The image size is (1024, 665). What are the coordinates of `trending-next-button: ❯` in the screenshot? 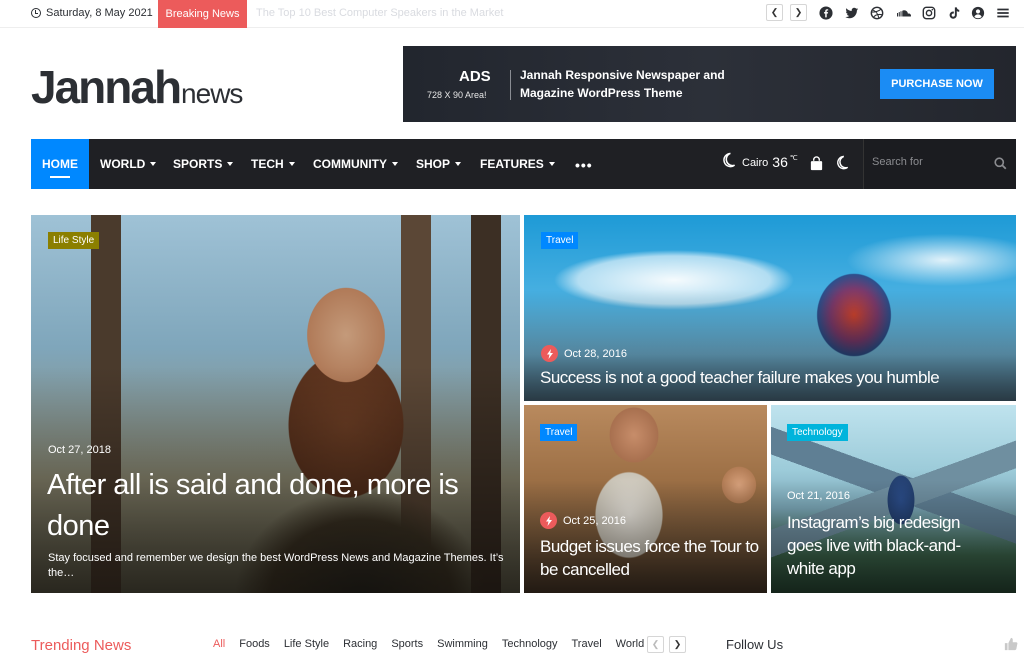 It's located at (677, 644).